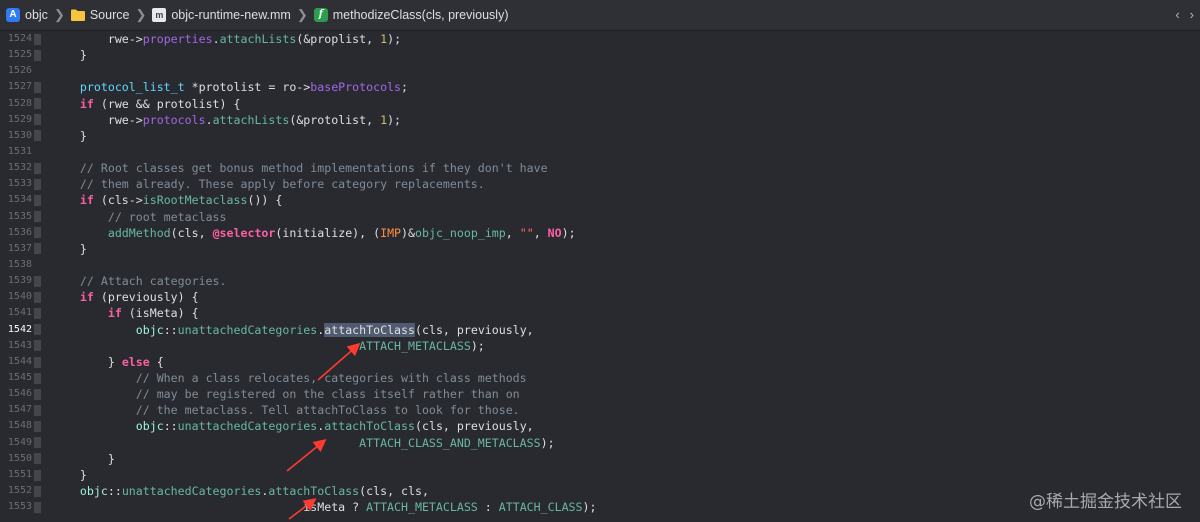  I want to click on code-token: protocol_list_t, so click(132, 87).